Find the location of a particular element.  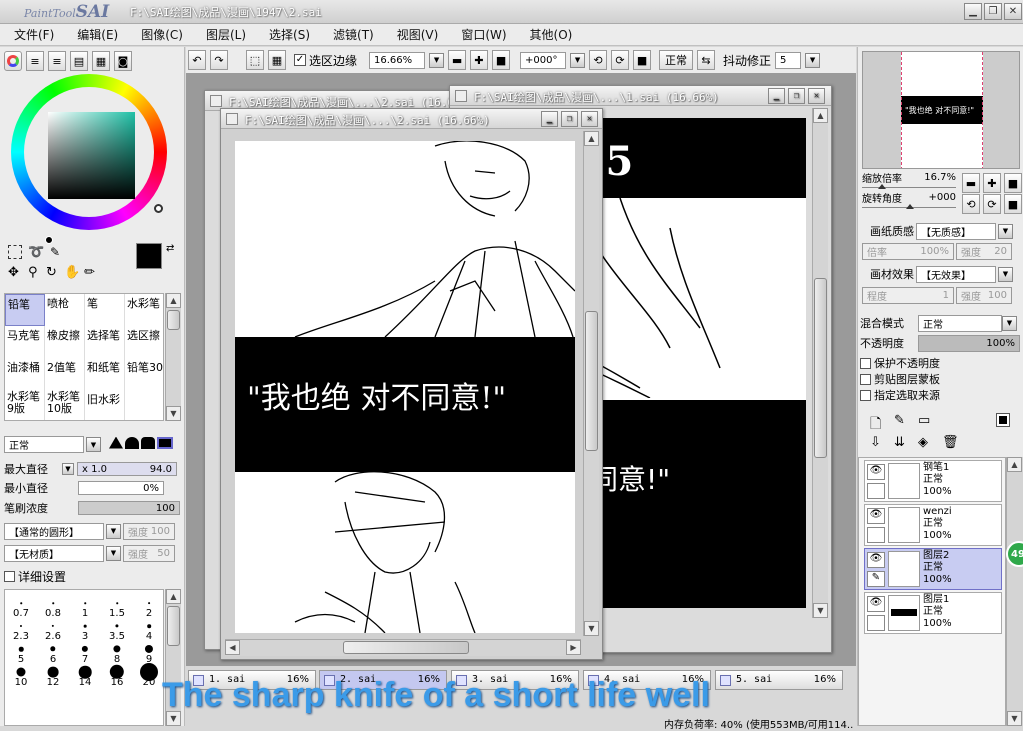

protect-opacity-checkbox is located at coordinates (865, 363).